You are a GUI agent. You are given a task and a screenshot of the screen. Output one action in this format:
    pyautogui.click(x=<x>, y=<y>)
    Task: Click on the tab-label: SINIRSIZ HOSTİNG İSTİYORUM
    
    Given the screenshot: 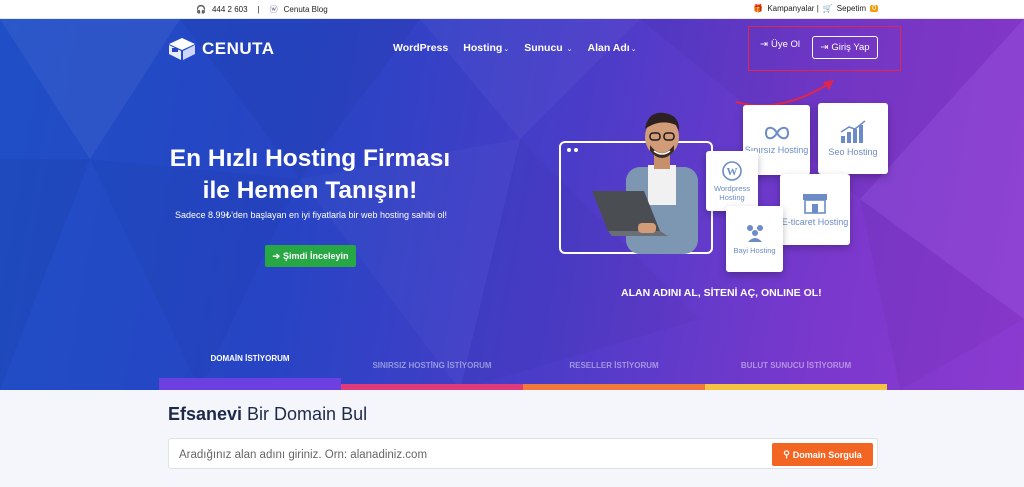 What is the action you would take?
    pyautogui.click(x=432, y=365)
    